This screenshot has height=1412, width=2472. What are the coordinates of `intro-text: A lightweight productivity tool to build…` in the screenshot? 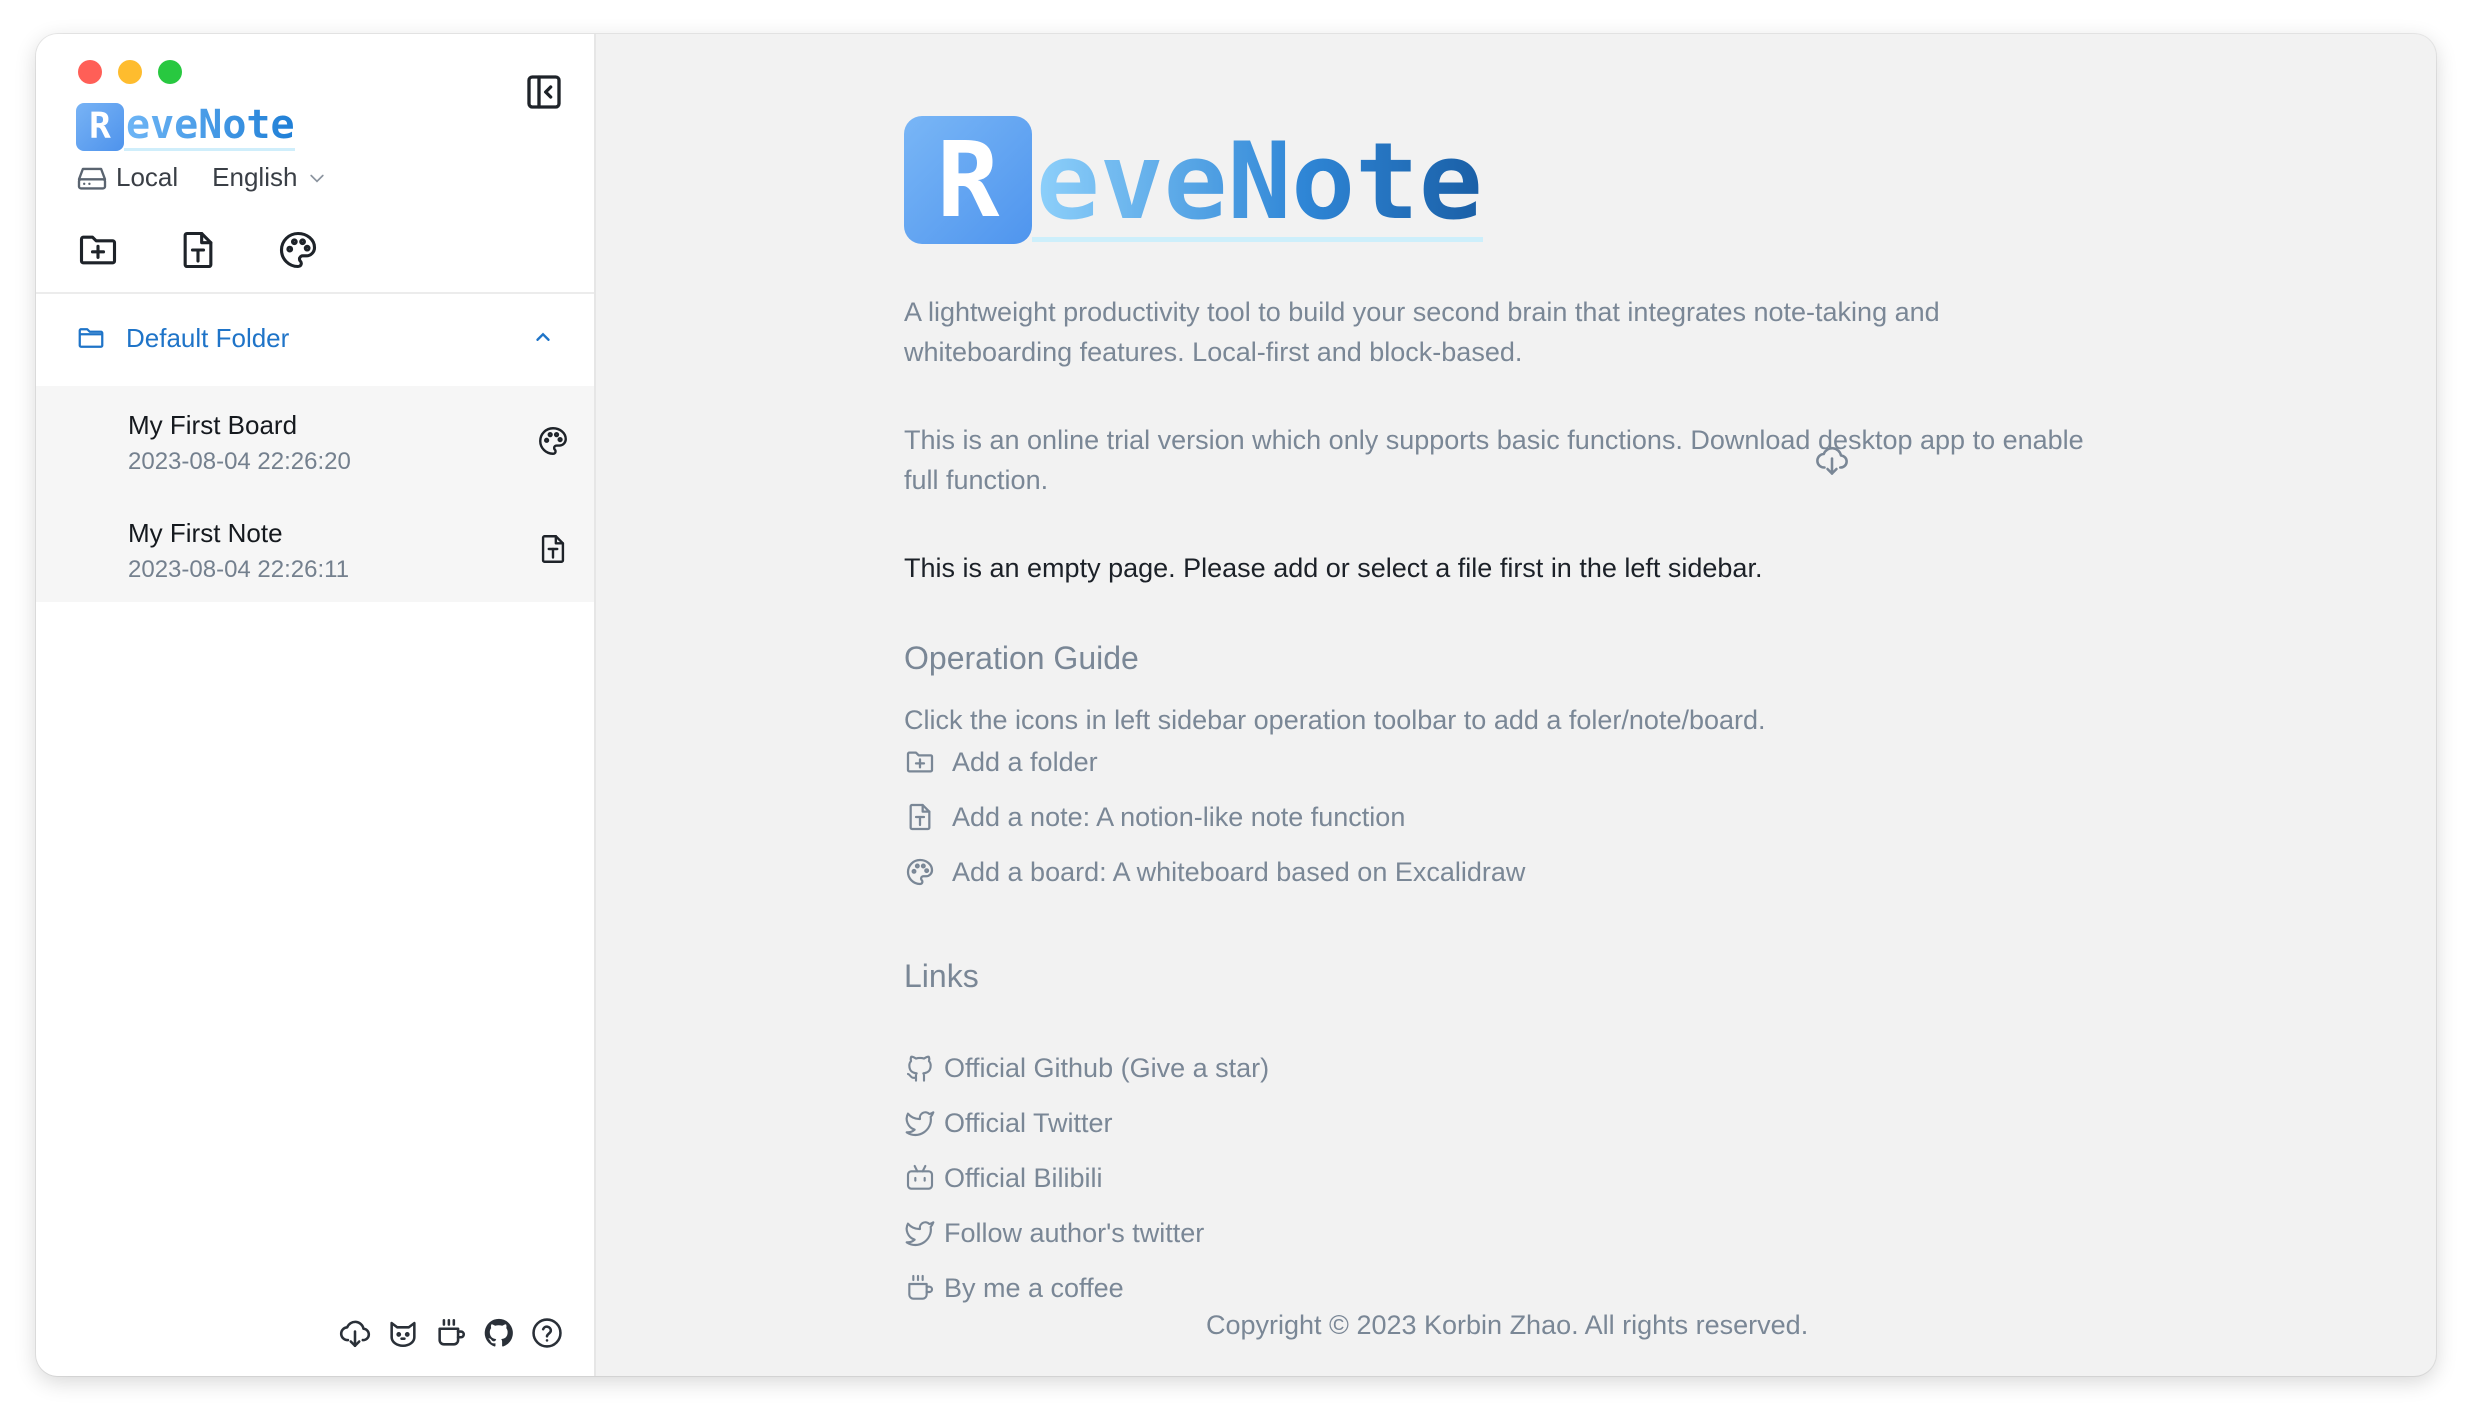 It's located at (1422, 332).